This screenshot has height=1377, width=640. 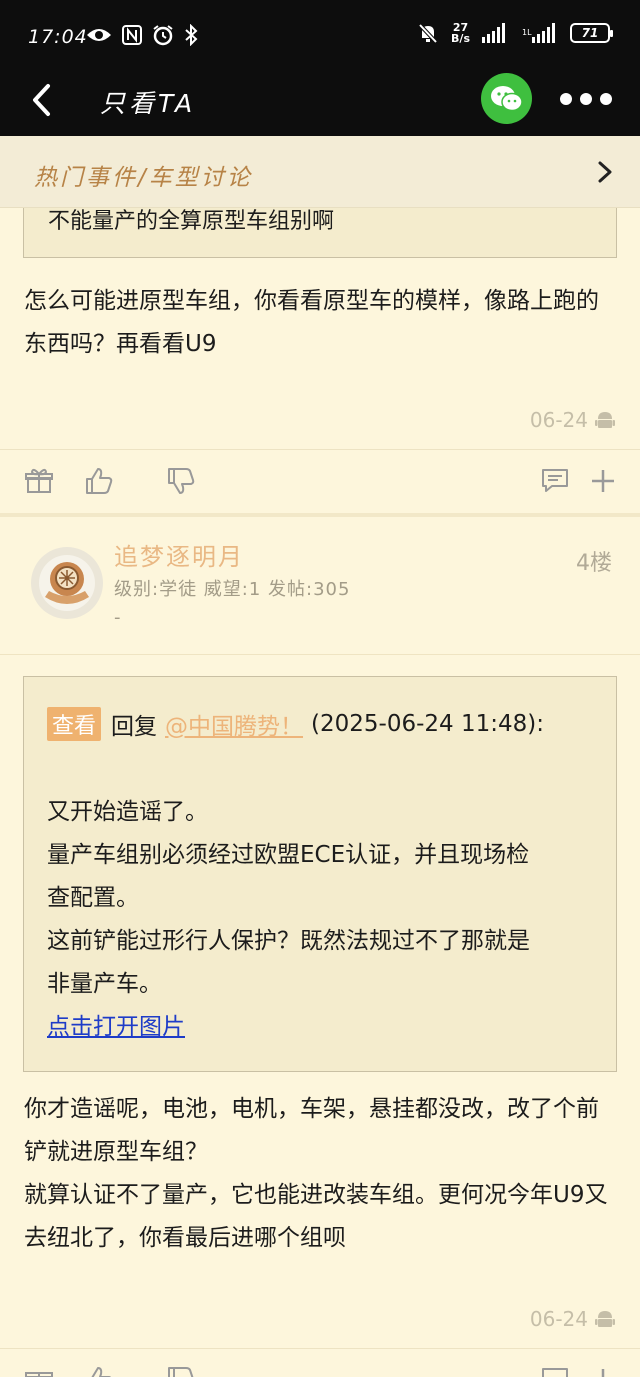 I want to click on author-header: 追梦逐明月 级别:学徒 威望:1 发帖:305 - 4楼, so click(x=320, y=586).